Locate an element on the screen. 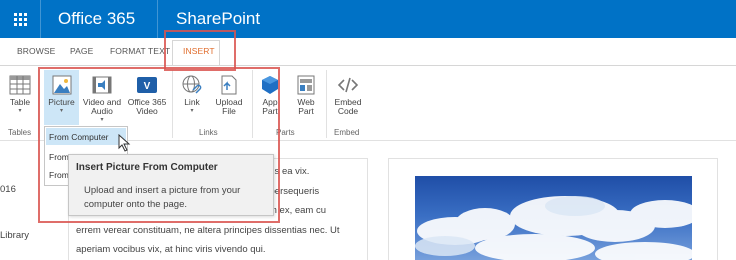 This screenshot has height=260, width=736. group-label-embed: Embed is located at coordinates (347, 132).